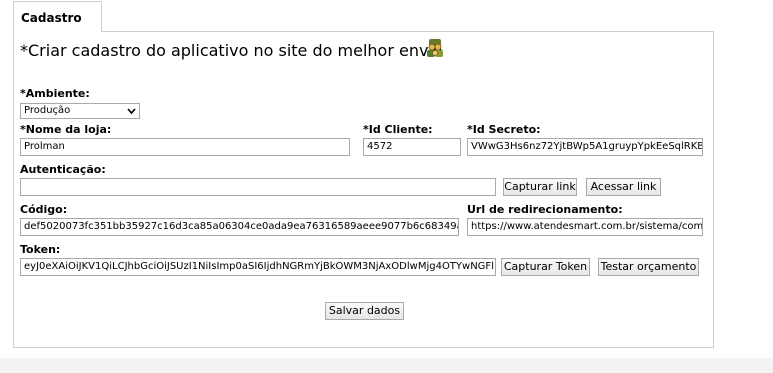  What do you see at coordinates (398, 129) in the screenshot?
I see `id-cliente-label: *Id Cliente:` at bounding box center [398, 129].